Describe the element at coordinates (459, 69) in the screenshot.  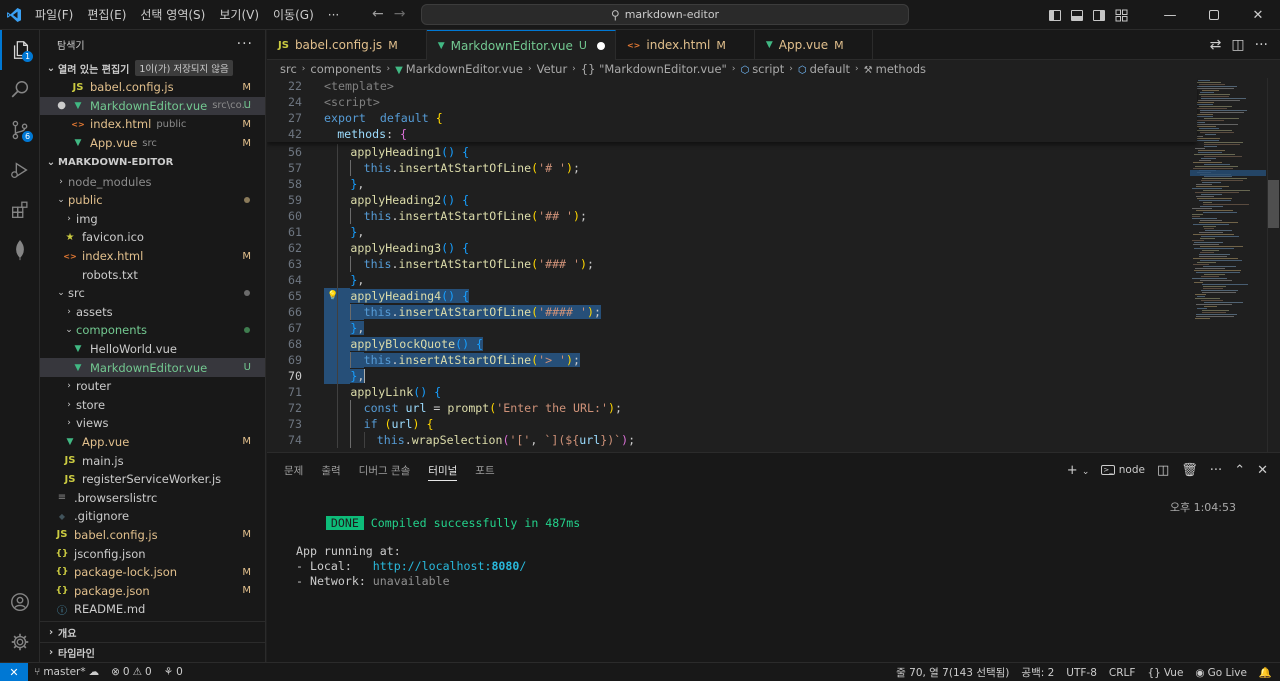
I see `breadcrumb-item: ▼ MarkdownEditor.vue` at that location.